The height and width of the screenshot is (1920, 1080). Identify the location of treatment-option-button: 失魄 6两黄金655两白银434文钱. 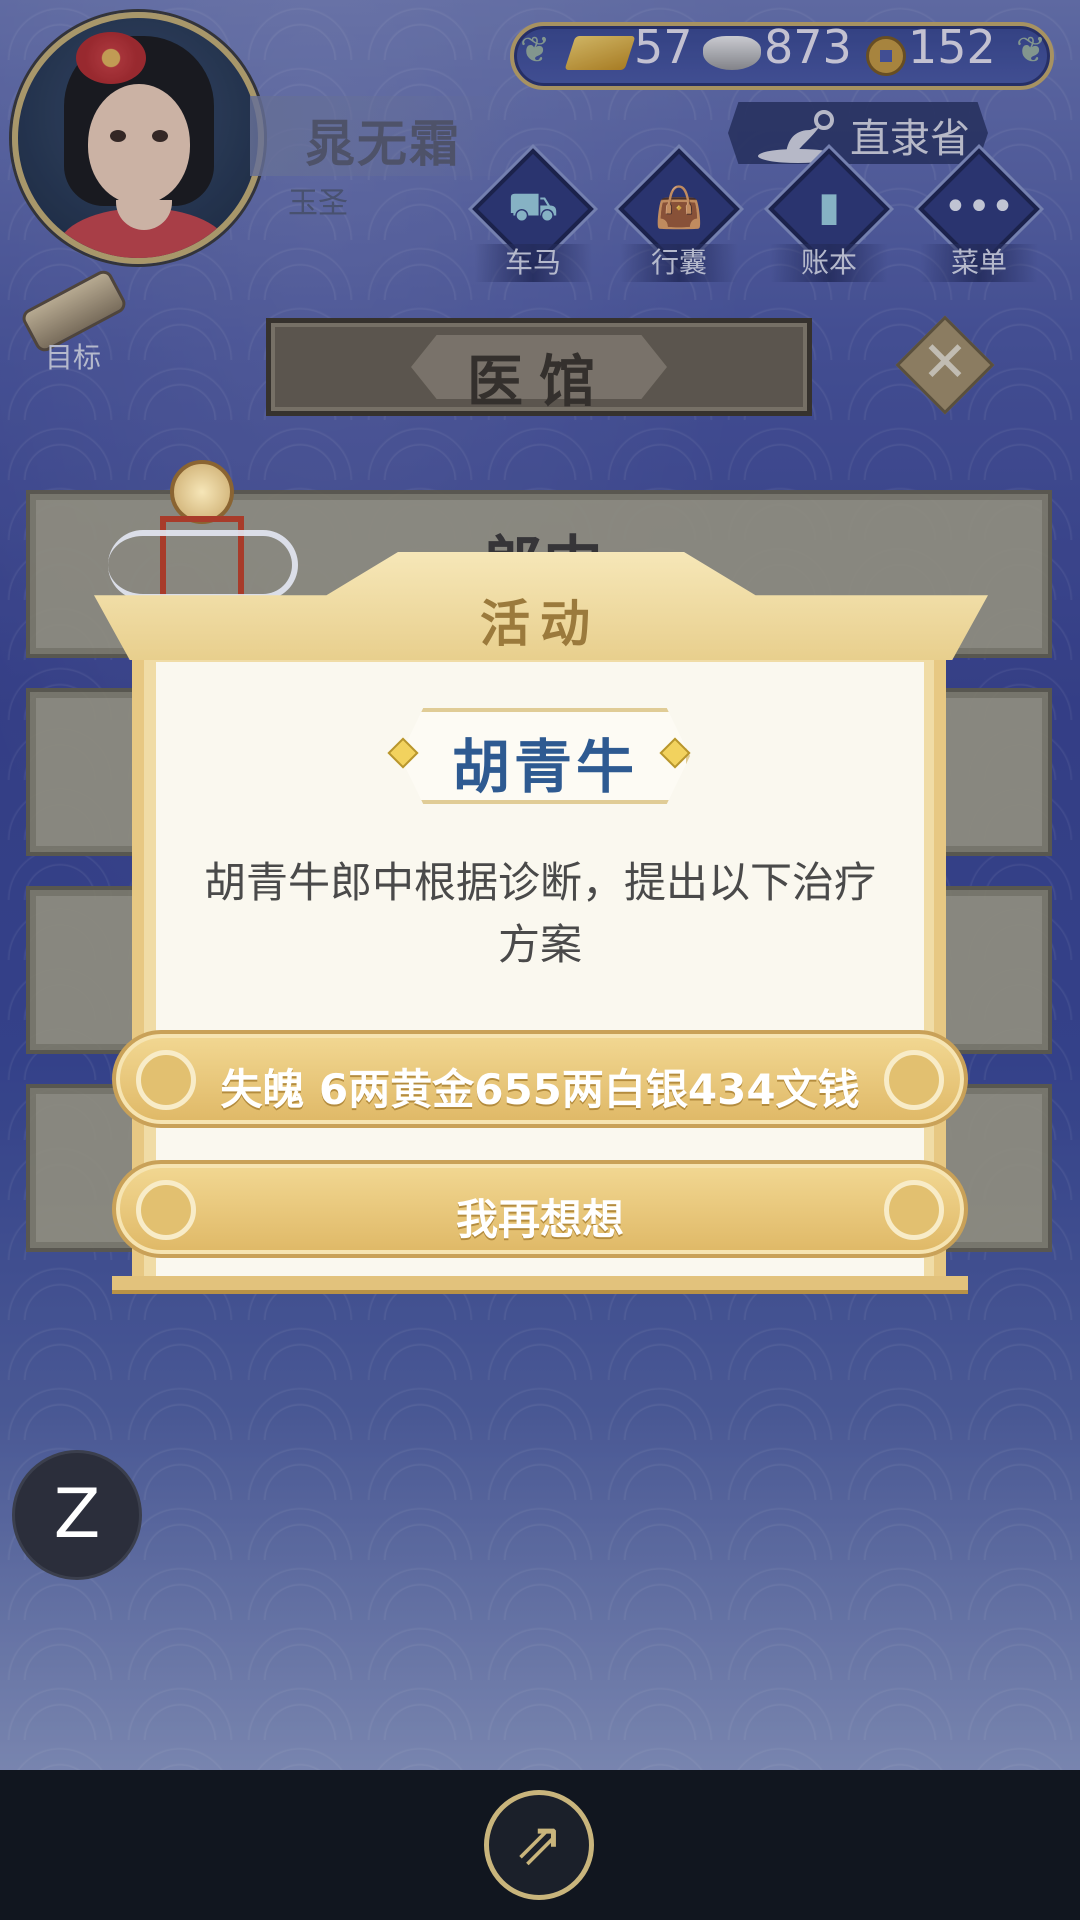
(540, 1079).